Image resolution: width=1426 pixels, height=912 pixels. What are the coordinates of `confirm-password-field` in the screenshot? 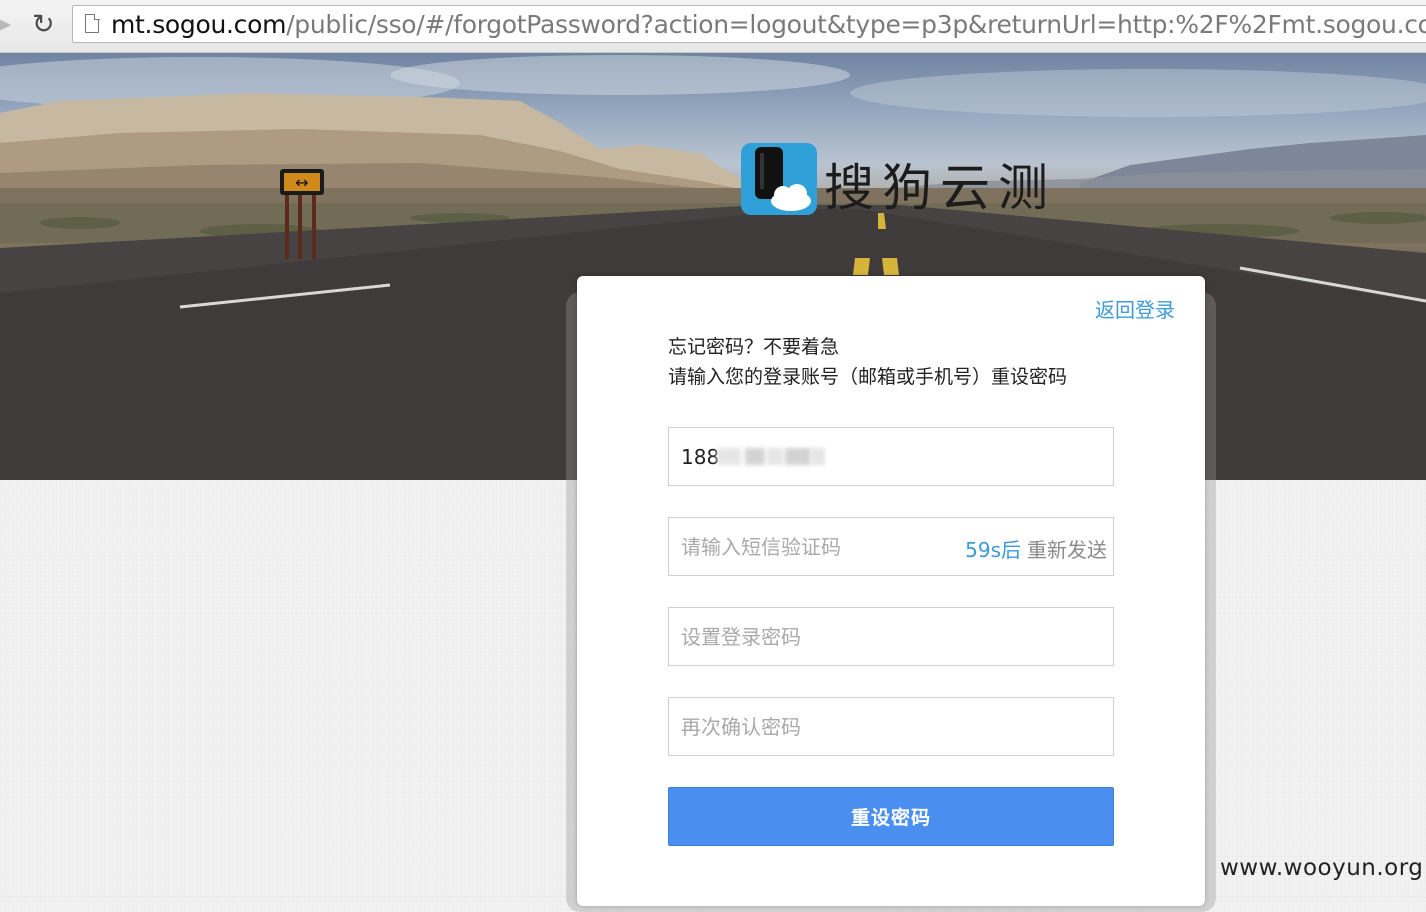 It's located at (891, 726).